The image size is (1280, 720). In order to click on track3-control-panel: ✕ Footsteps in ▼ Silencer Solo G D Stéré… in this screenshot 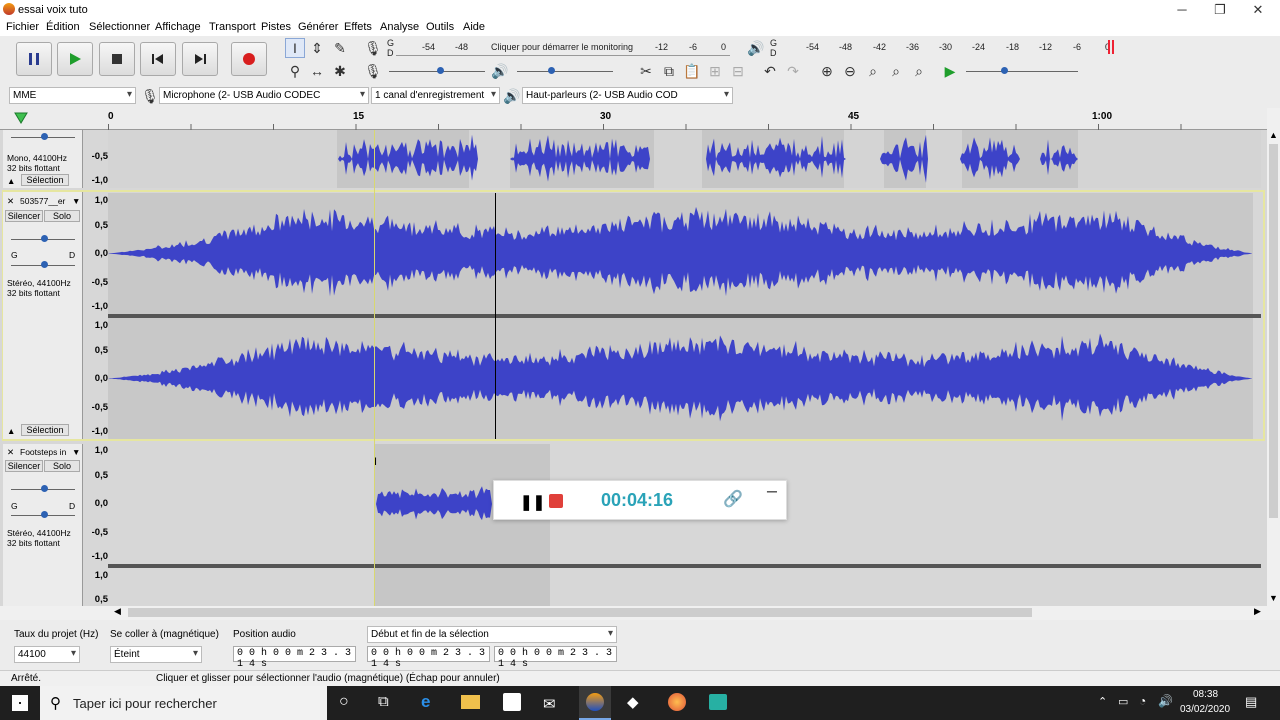, I will do `click(43, 525)`.